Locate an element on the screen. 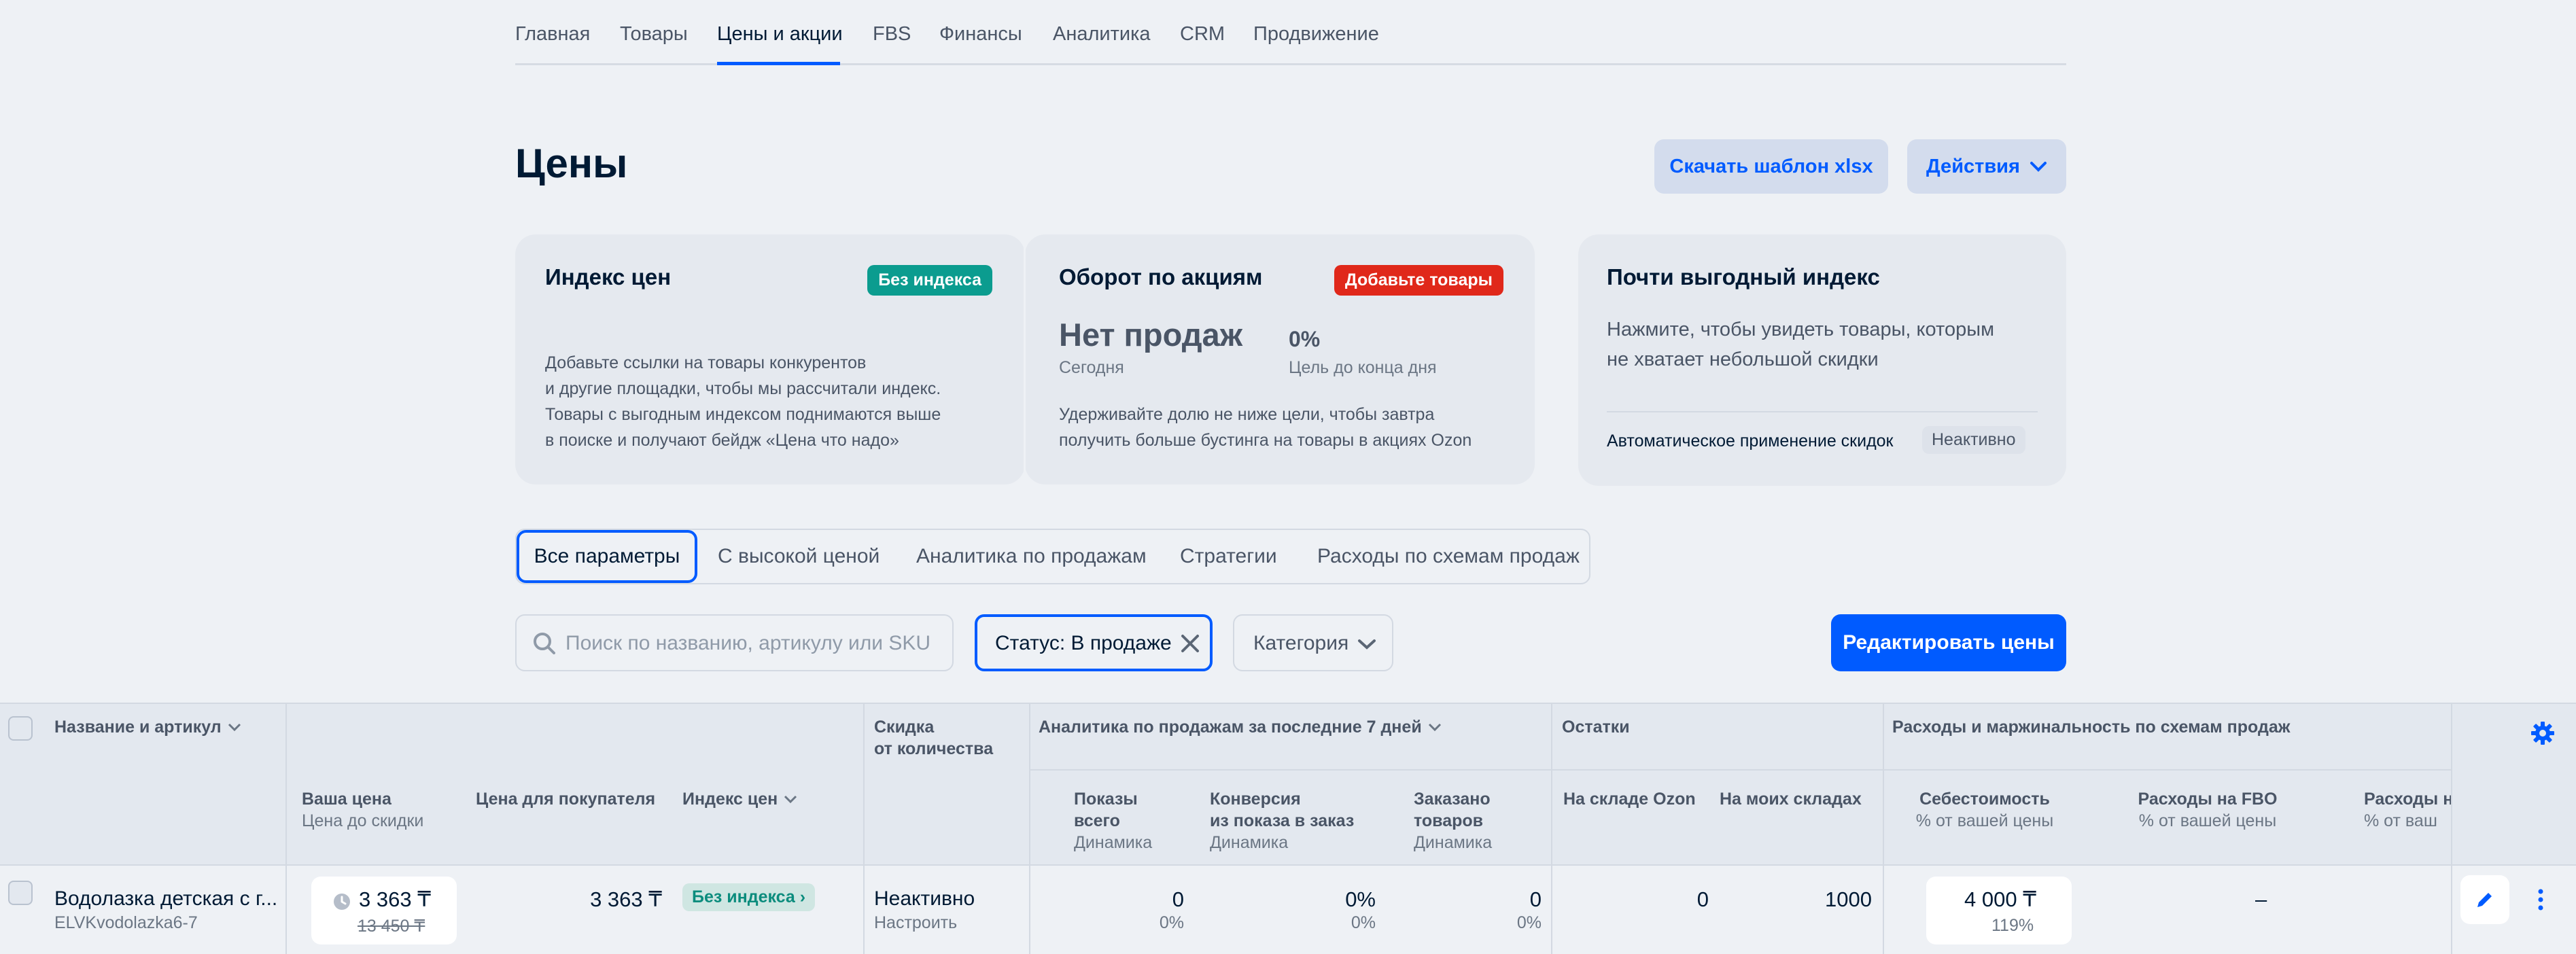 This screenshot has width=2576, height=954. col-name: Название и артикул is located at coordinates (148, 727).